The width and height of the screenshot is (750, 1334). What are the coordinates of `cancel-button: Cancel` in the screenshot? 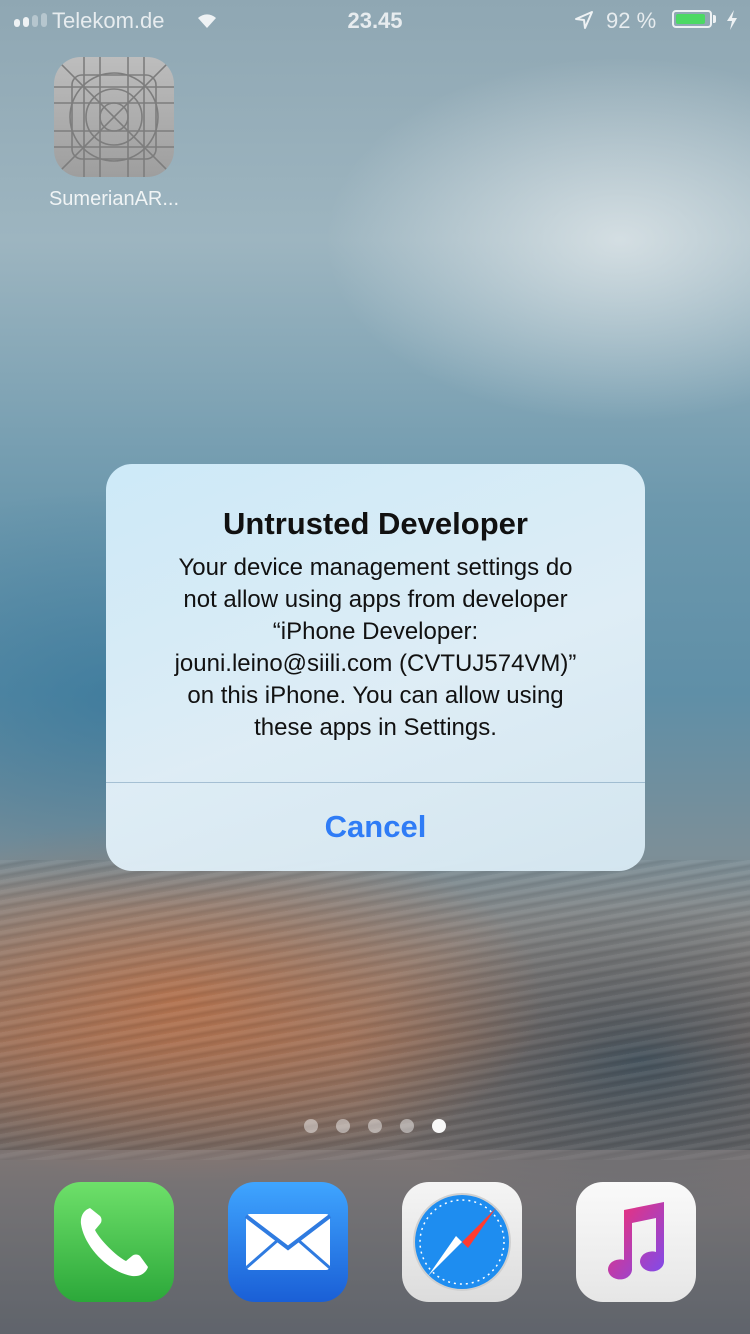 It's located at (375, 827).